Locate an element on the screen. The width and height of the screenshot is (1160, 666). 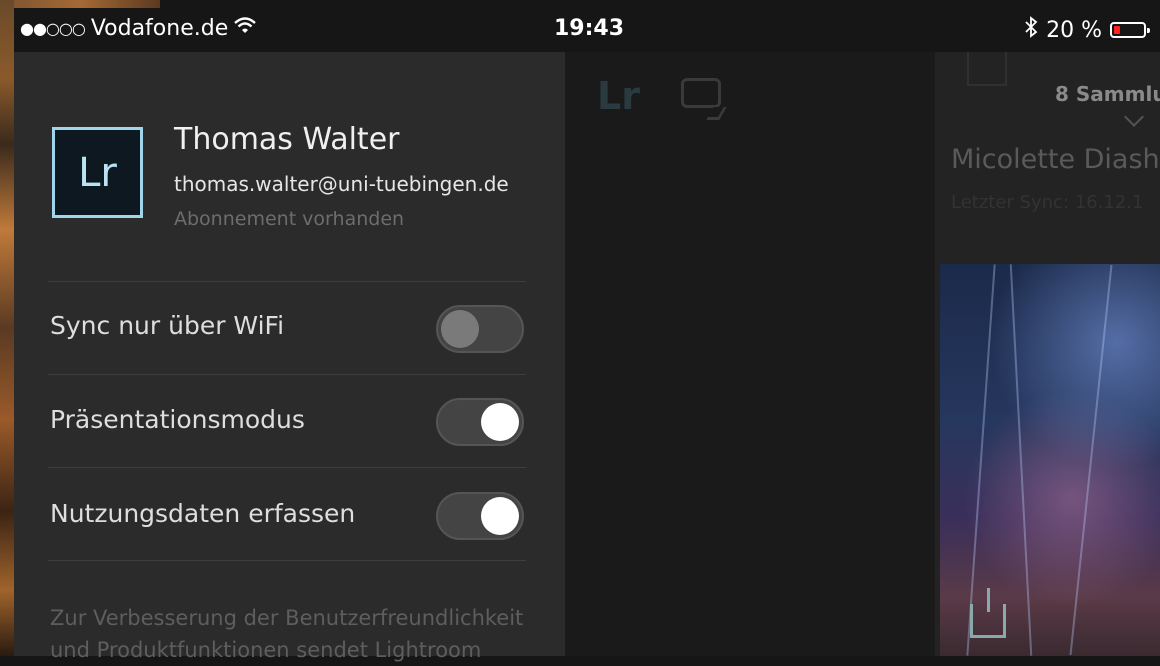
setting-label-presentation-mode: Präsentationsmodus is located at coordinates (177, 419).